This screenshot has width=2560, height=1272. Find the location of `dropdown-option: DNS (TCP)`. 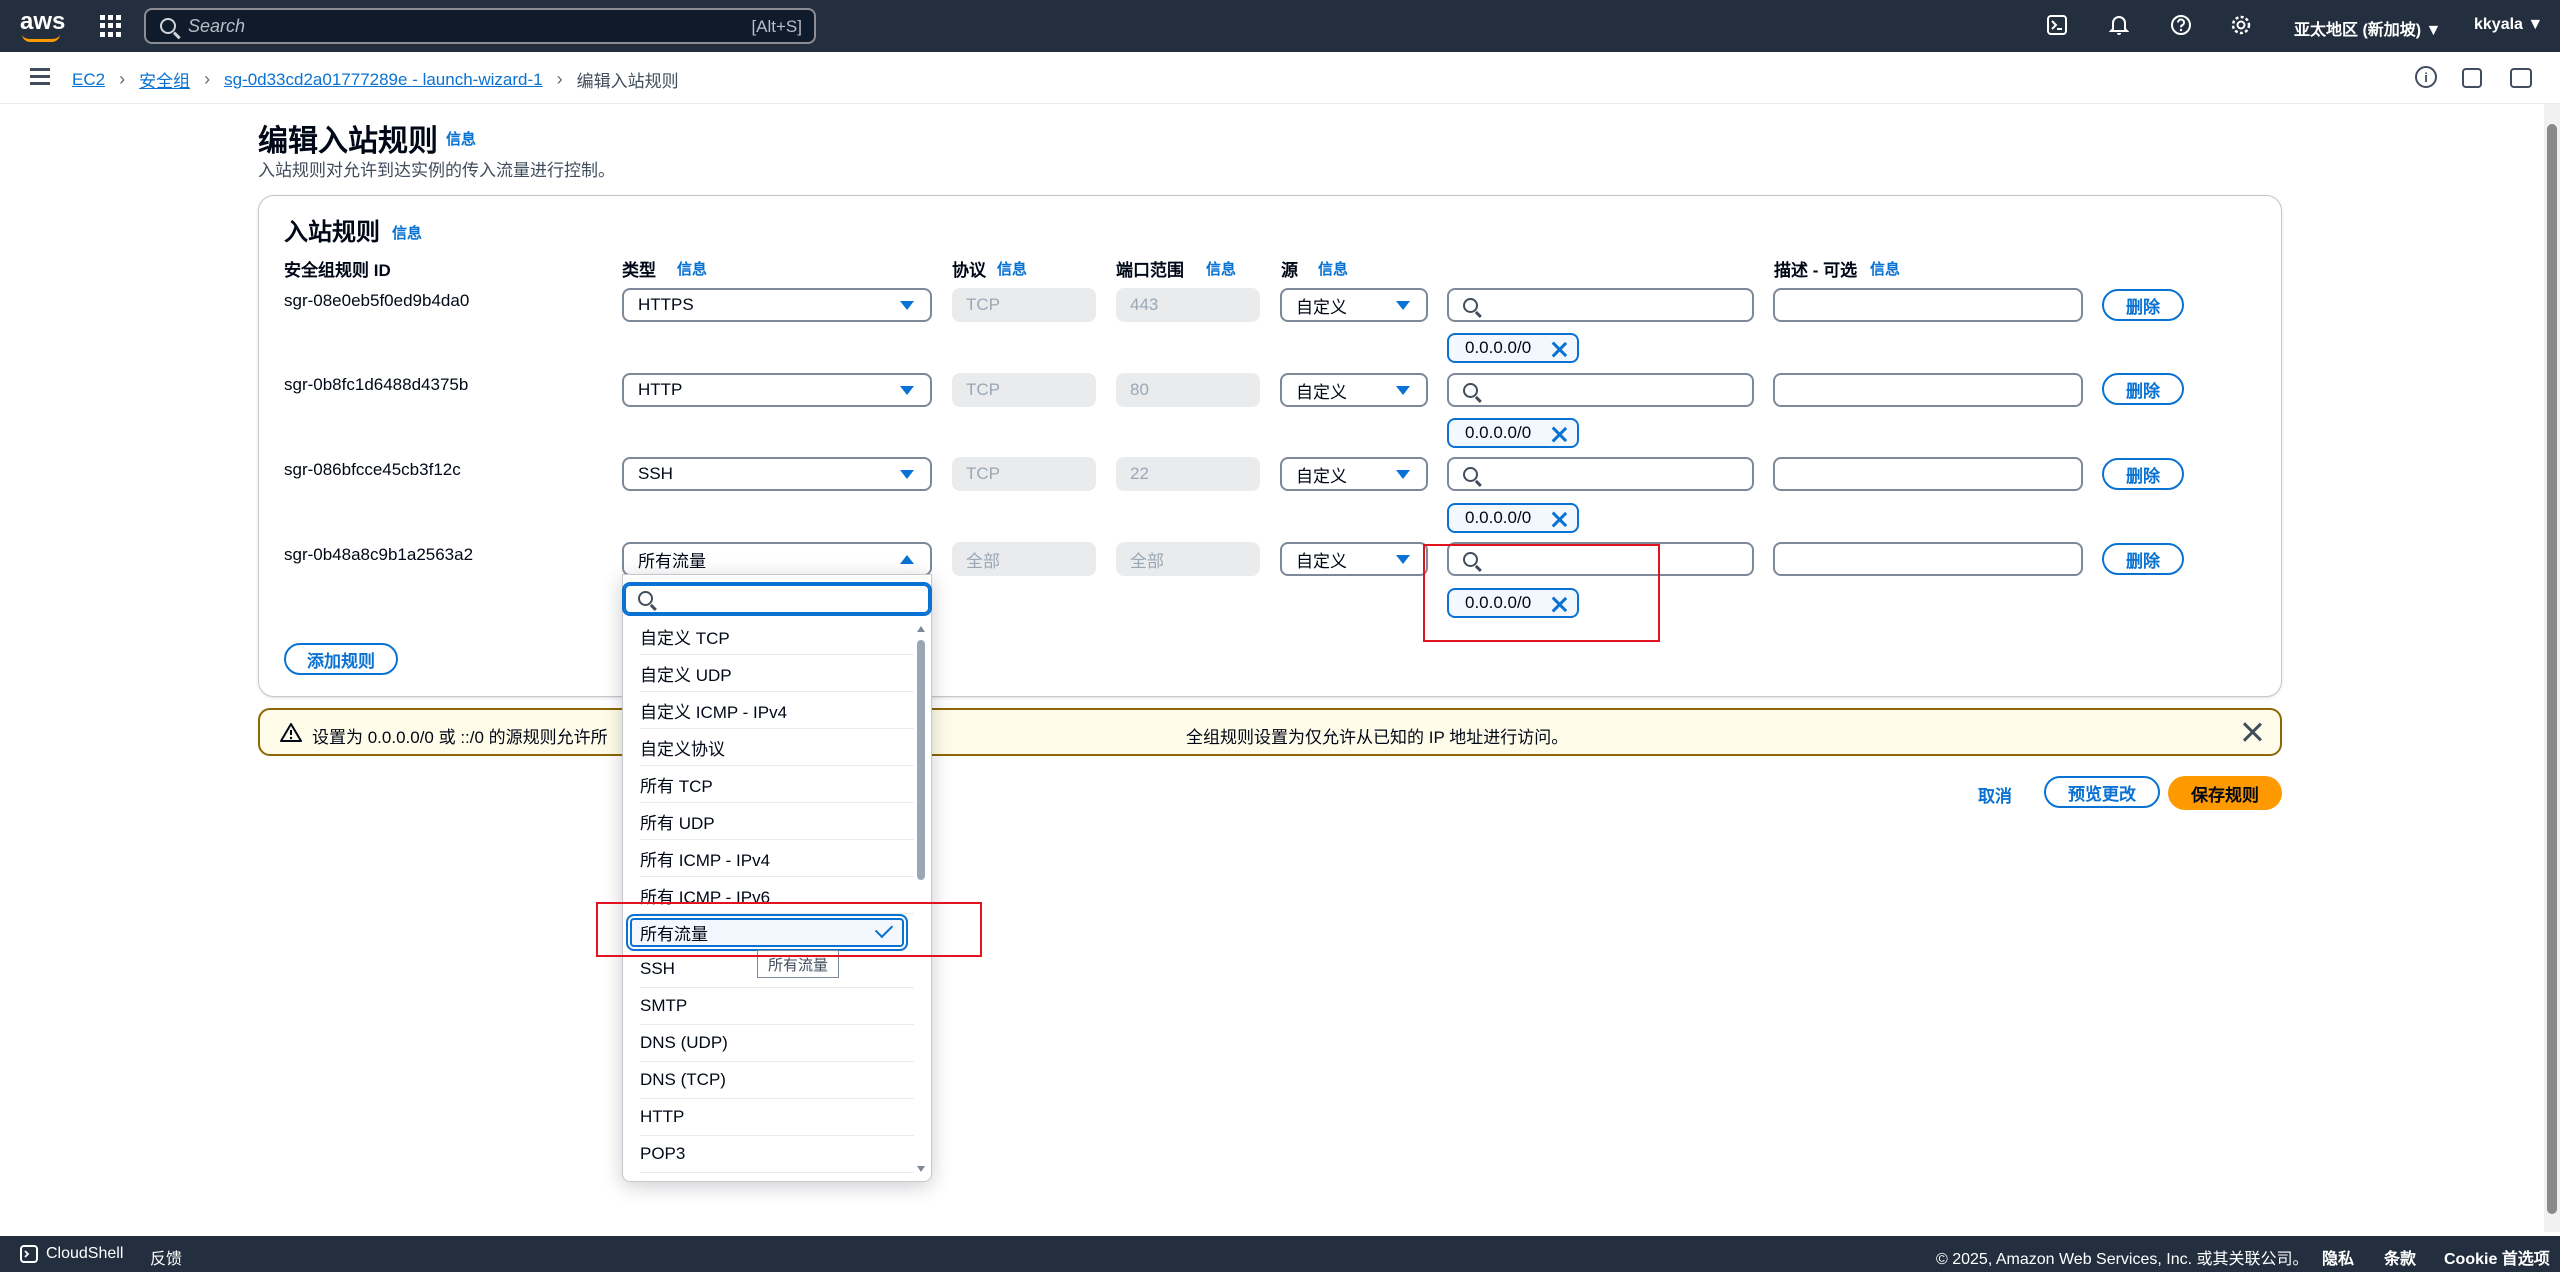

dropdown-option: DNS (TCP) is located at coordinates (777, 1080).